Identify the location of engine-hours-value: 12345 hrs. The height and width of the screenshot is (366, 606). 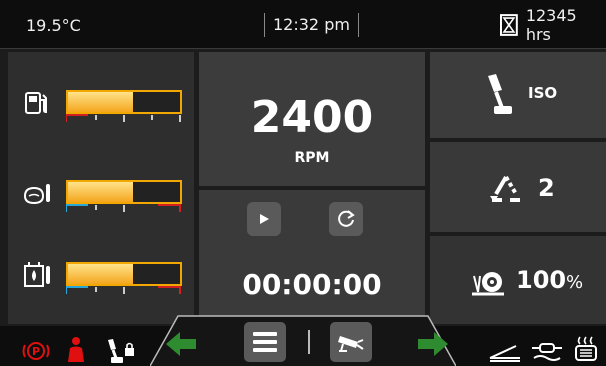
(551, 25).